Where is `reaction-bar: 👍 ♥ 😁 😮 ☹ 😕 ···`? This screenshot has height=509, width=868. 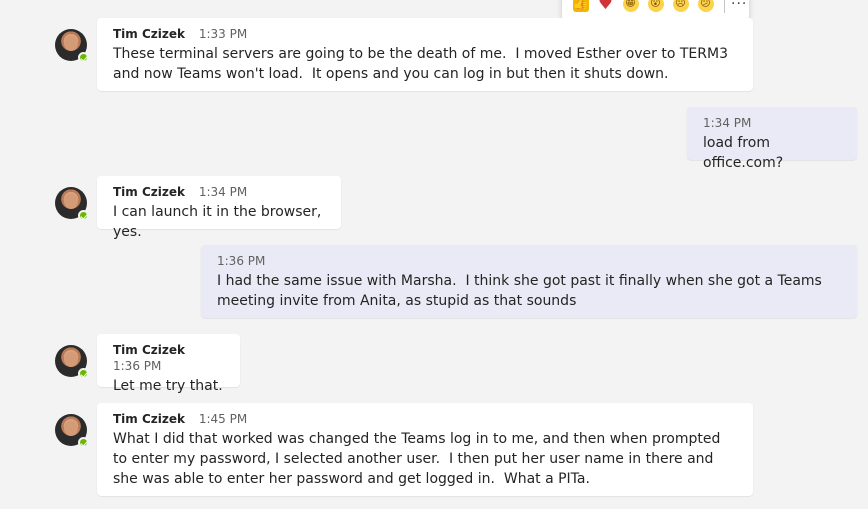
reaction-bar: 👍 ♥ 😁 😮 ☹ 😕 ··· is located at coordinates (655, 10).